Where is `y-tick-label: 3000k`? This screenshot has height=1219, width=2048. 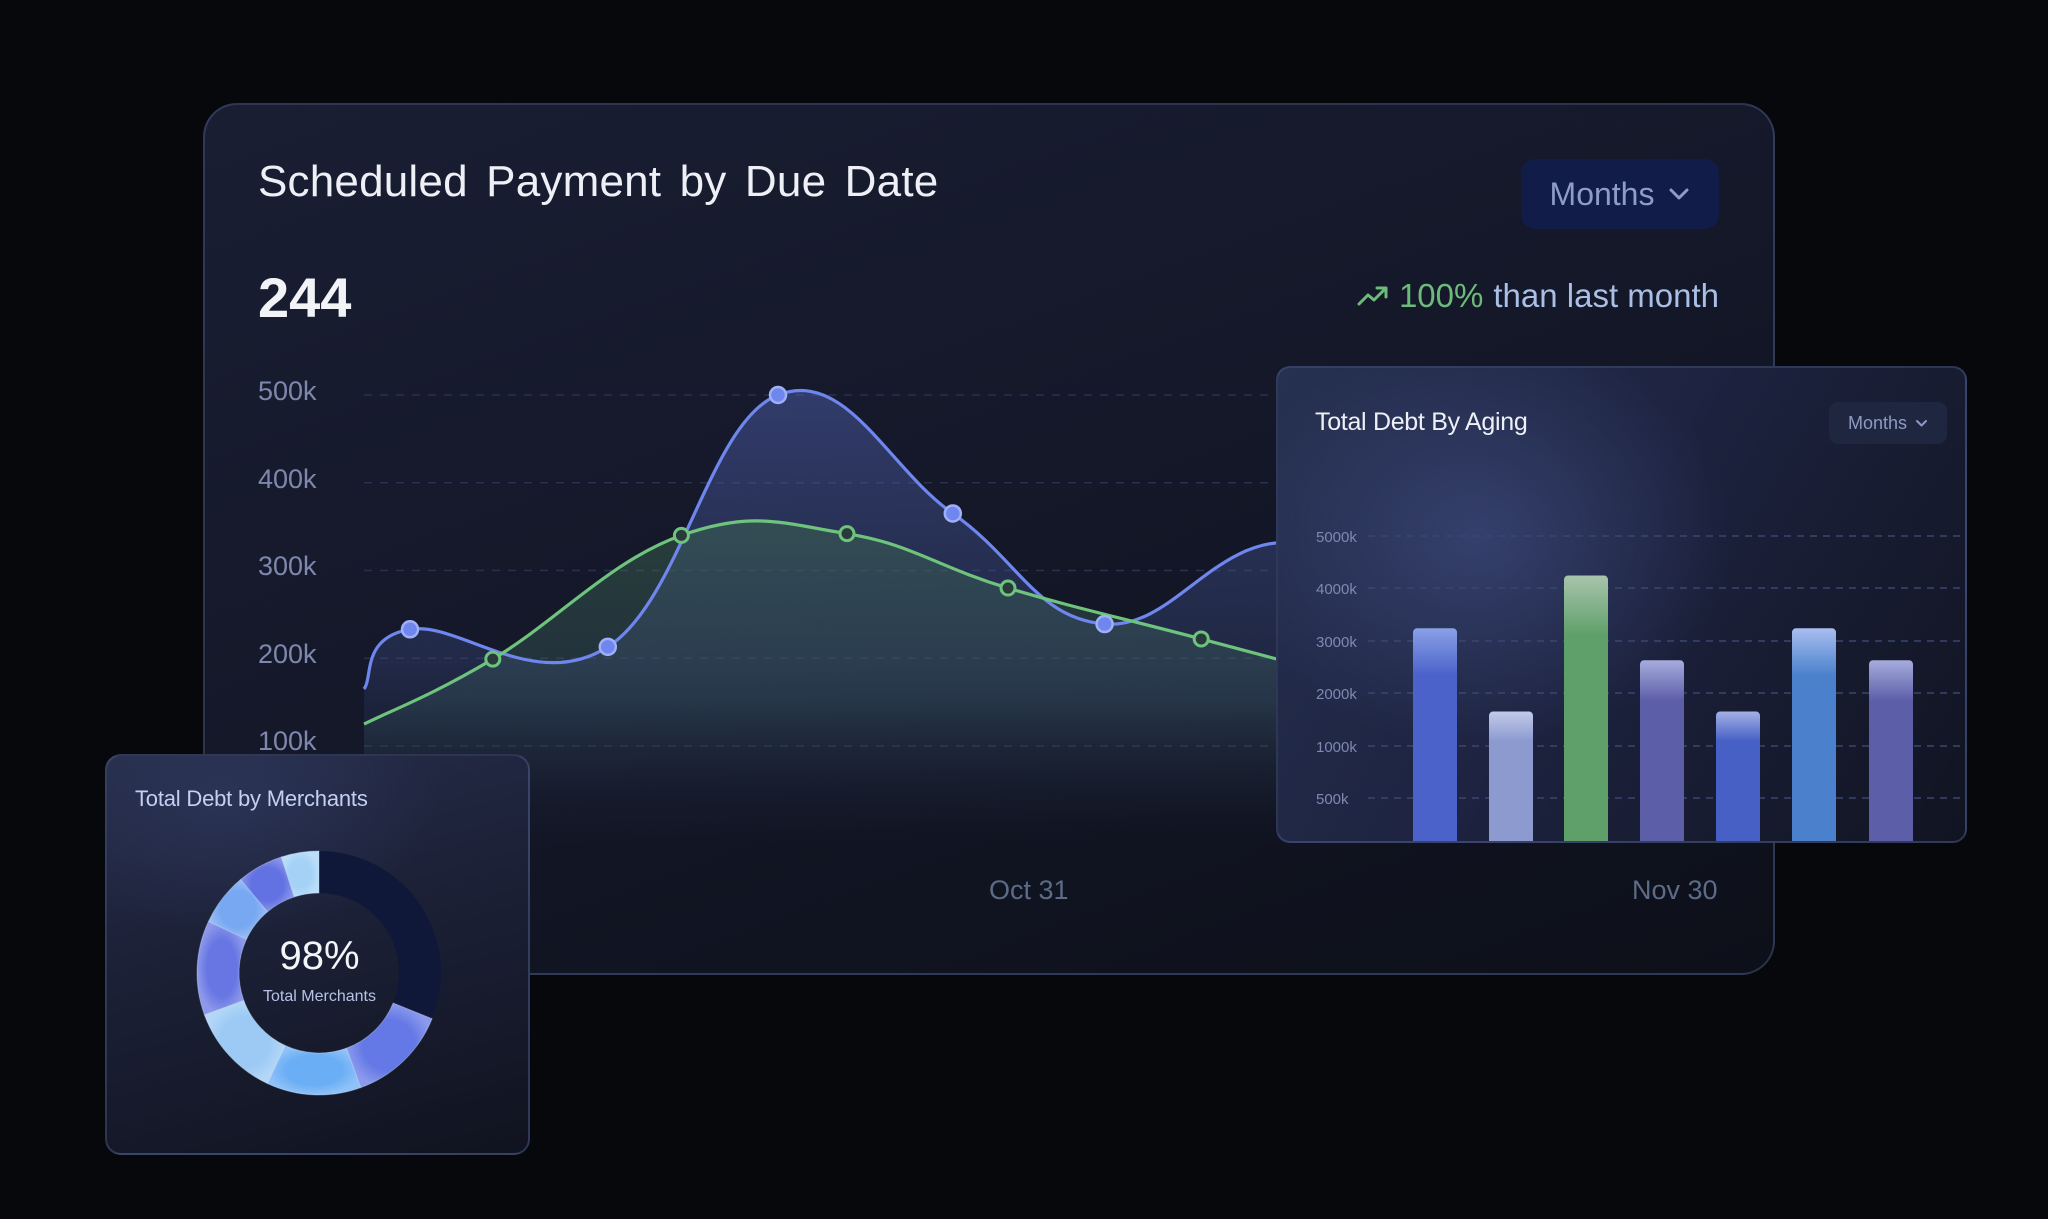 y-tick-label: 3000k is located at coordinates (1336, 642).